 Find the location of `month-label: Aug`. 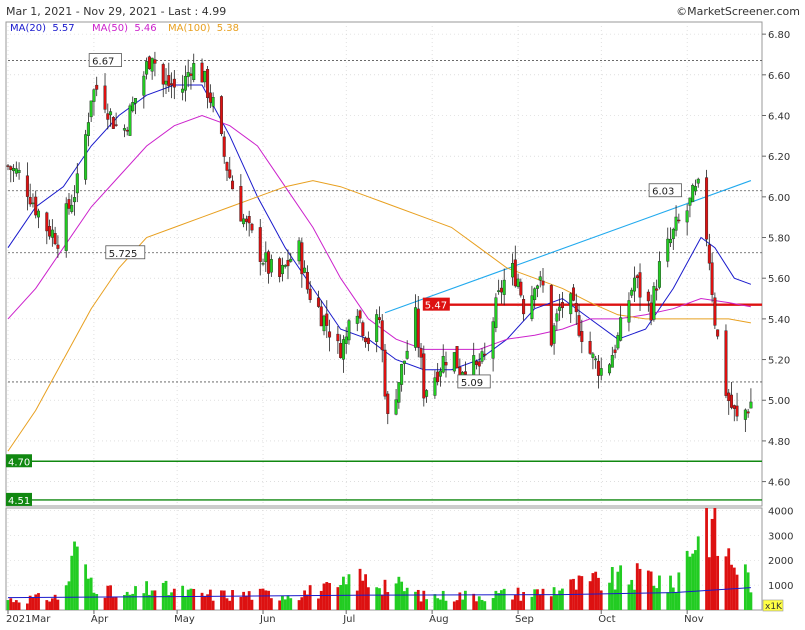

month-label: Aug is located at coordinates (439, 619).